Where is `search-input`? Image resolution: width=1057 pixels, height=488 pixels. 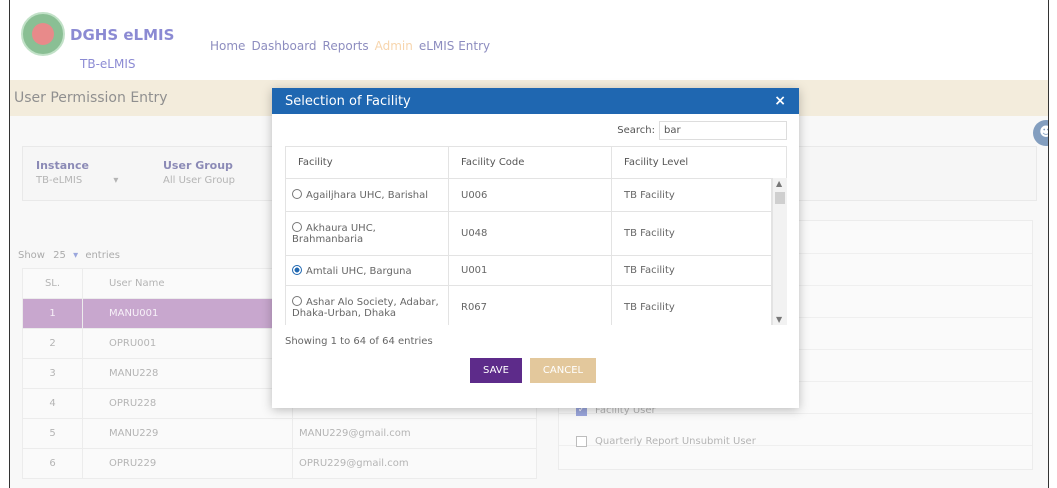
search-input is located at coordinates (723, 130).